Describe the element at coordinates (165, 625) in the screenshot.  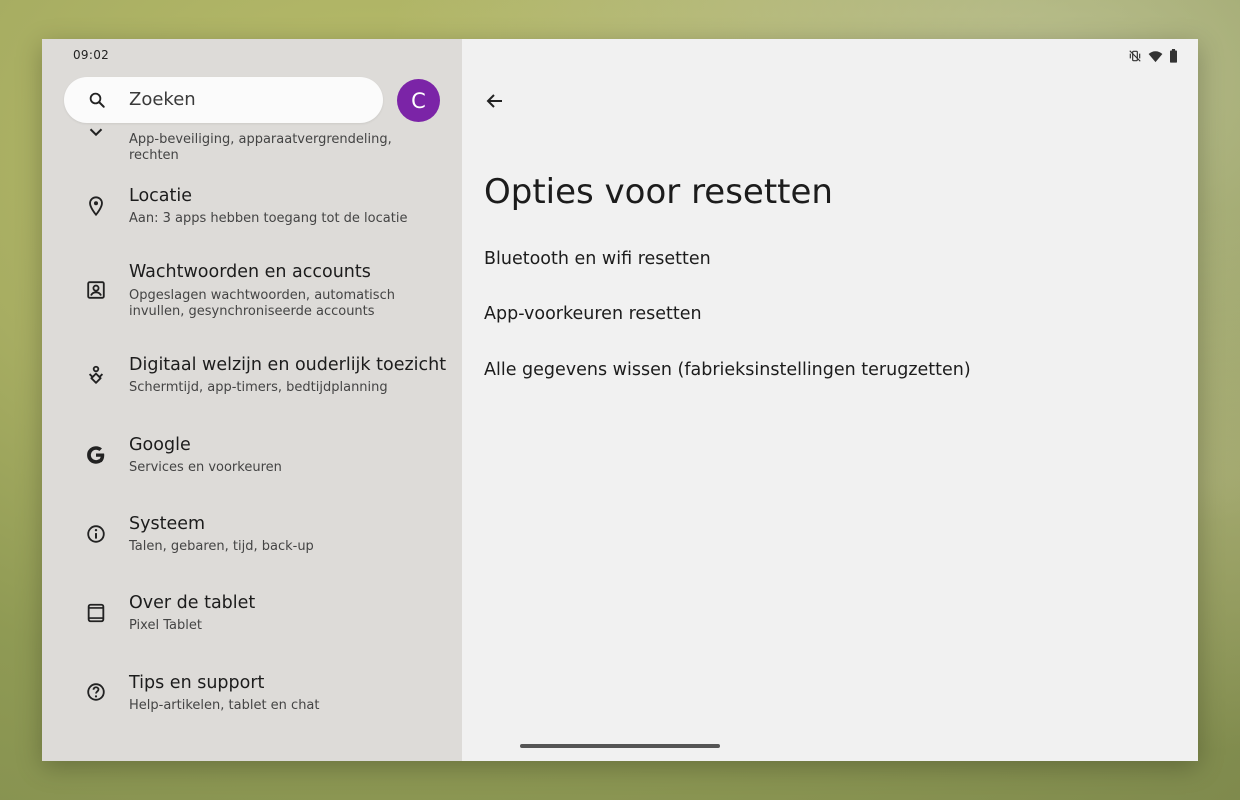
I see `sidebar-item-subtitle: Pixel Tablet` at that location.